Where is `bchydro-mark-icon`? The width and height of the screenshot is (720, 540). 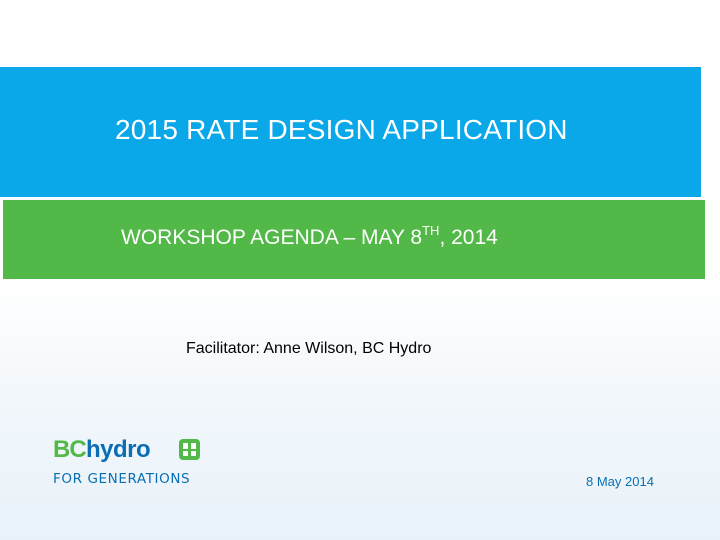
bchydro-mark-icon is located at coordinates (189, 449).